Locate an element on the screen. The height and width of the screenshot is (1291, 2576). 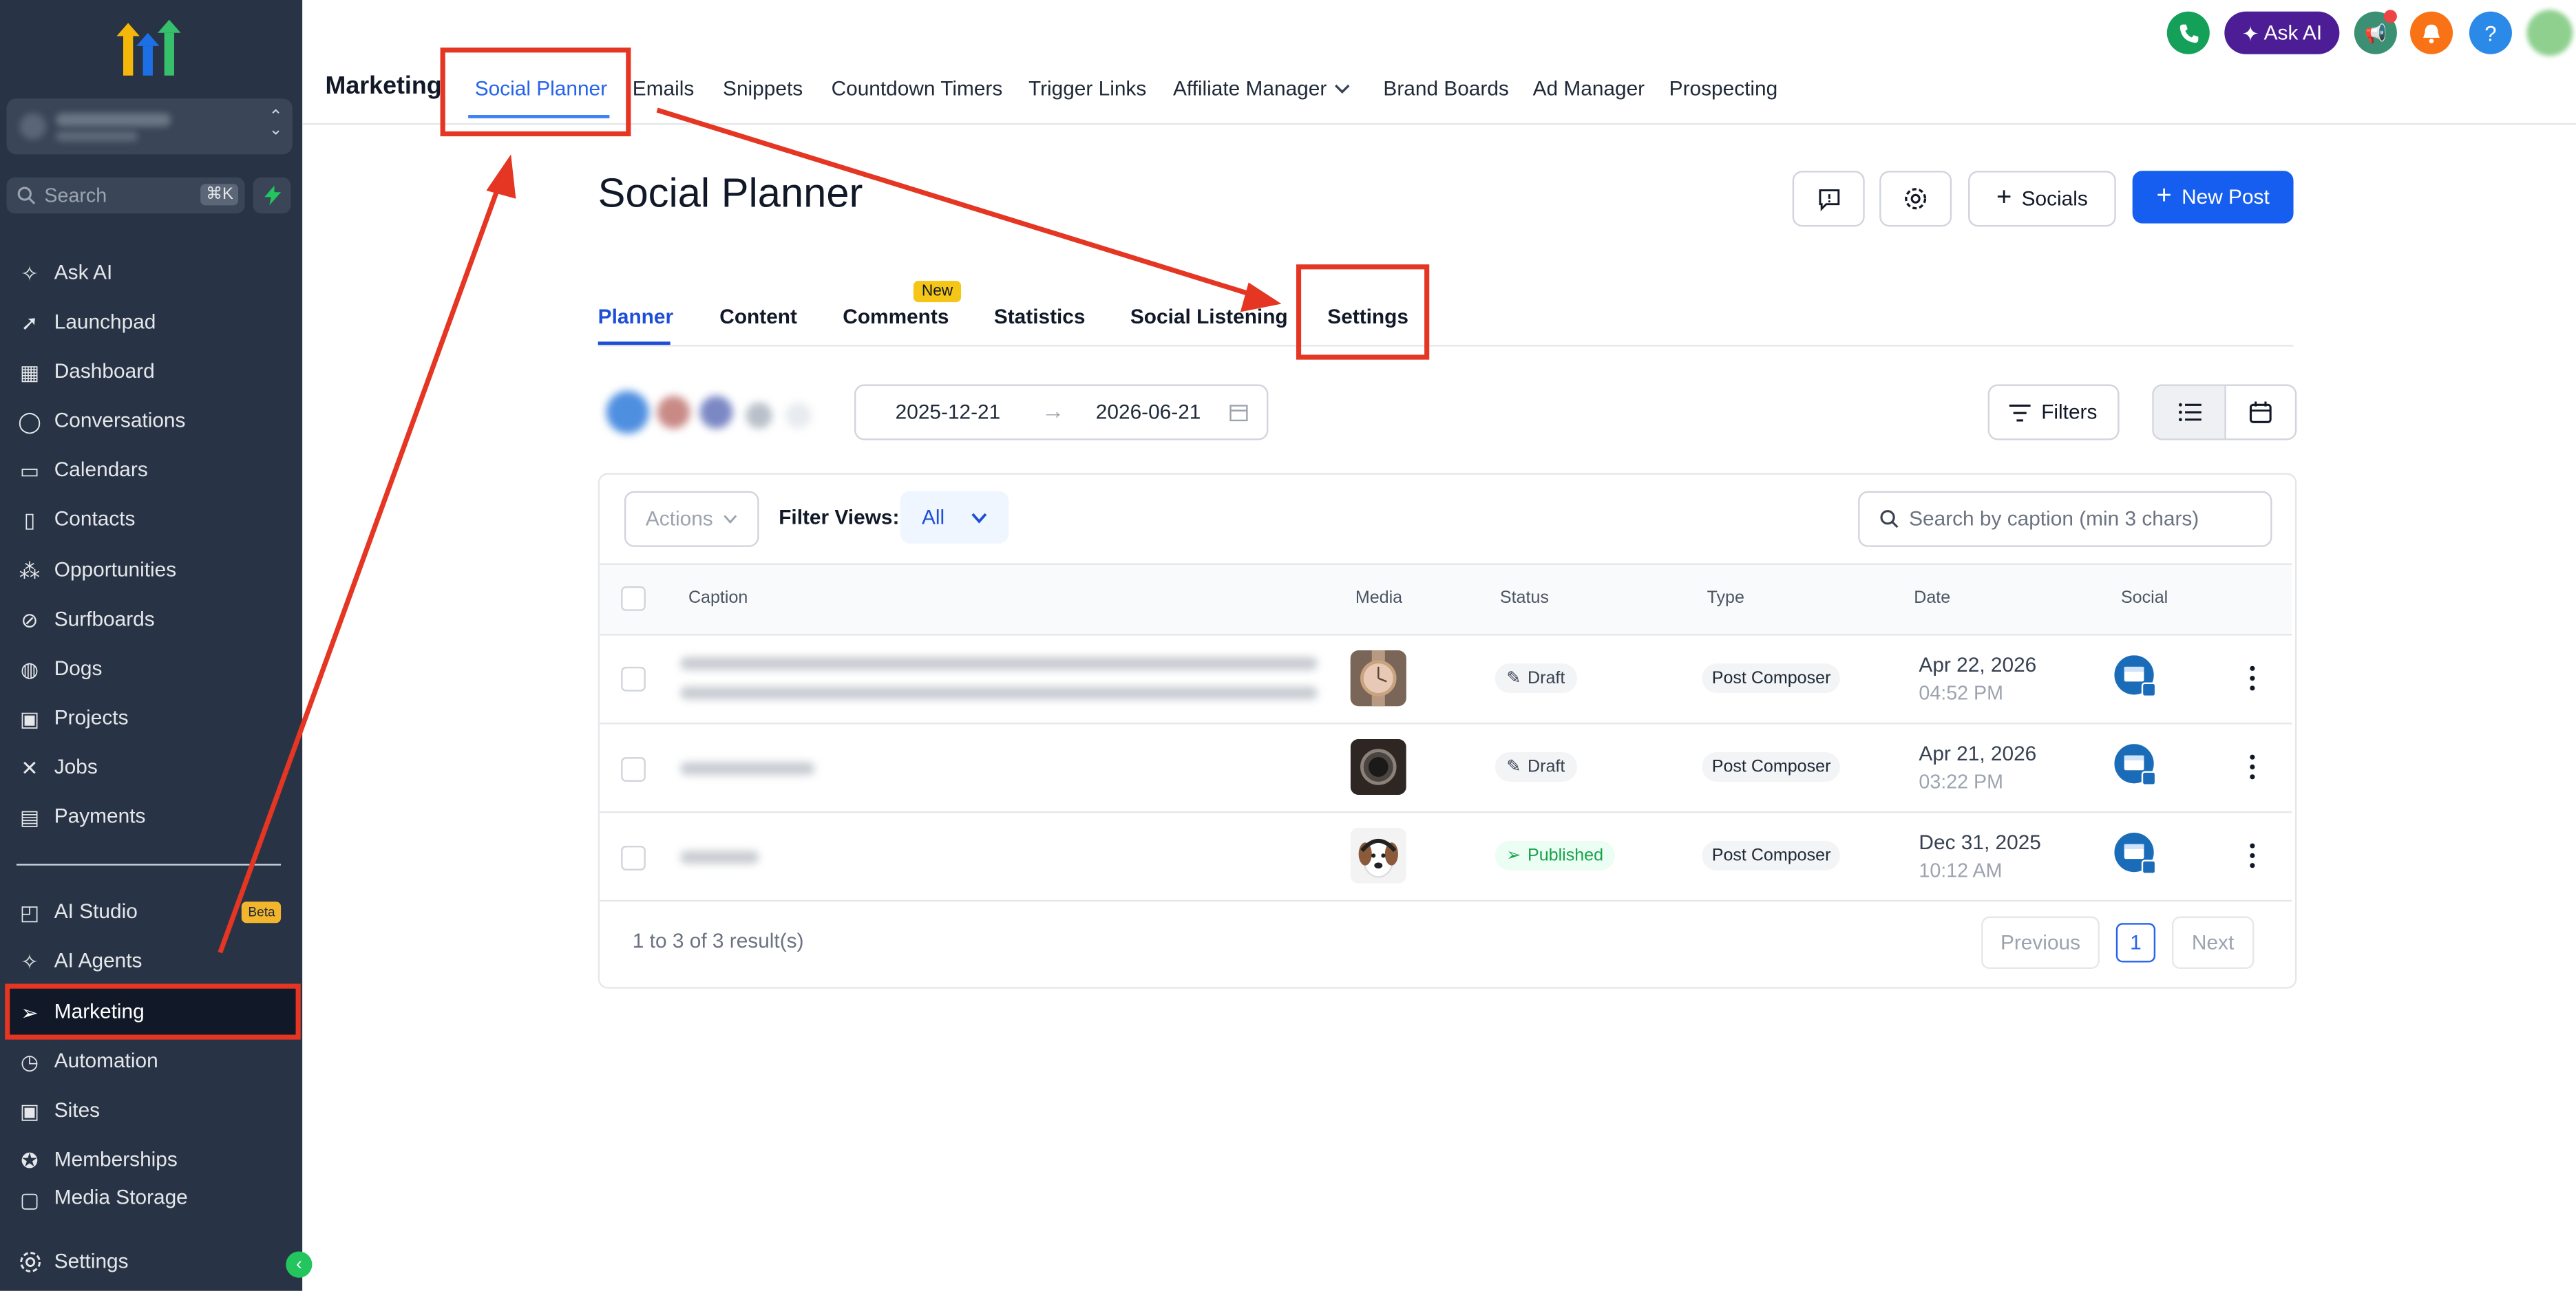
settings-gear-button is located at coordinates (1916, 199).